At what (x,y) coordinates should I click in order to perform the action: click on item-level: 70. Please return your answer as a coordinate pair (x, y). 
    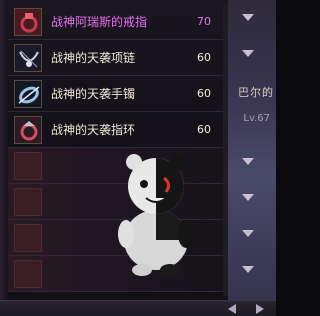
    Looking at the image, I should click on (204, 21).